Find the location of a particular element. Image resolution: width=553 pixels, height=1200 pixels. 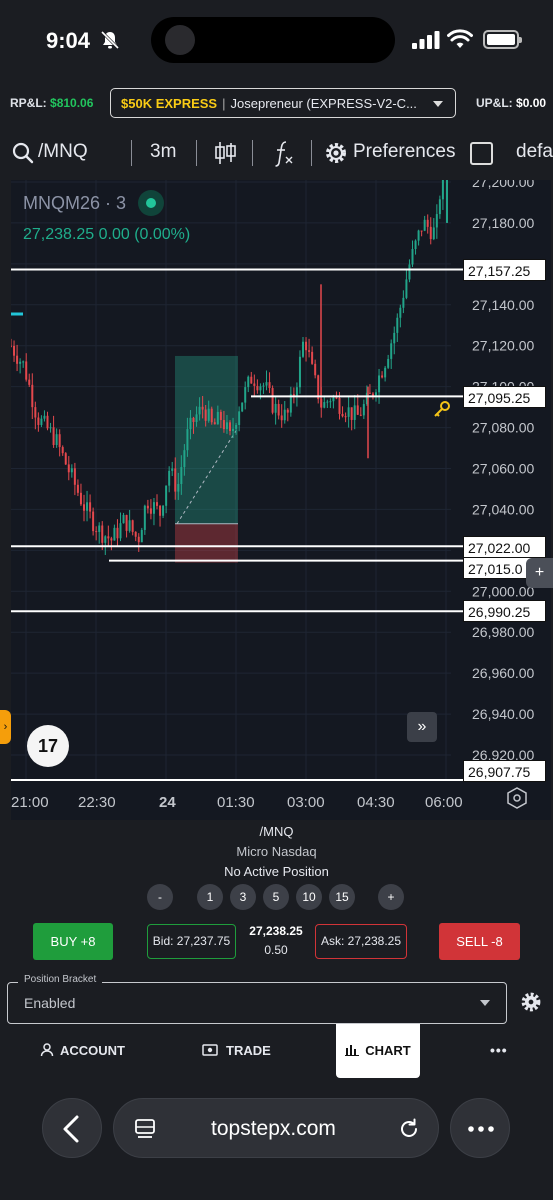

x-axis-label: 24 is located at coordinates (167, 802).